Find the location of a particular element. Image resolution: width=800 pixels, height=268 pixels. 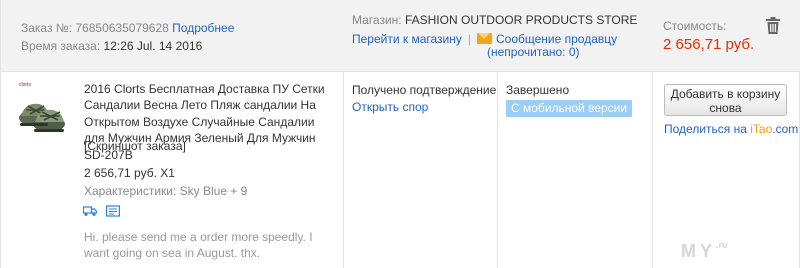

order-number: 76850635079628 is located at coordinates (122, 28).